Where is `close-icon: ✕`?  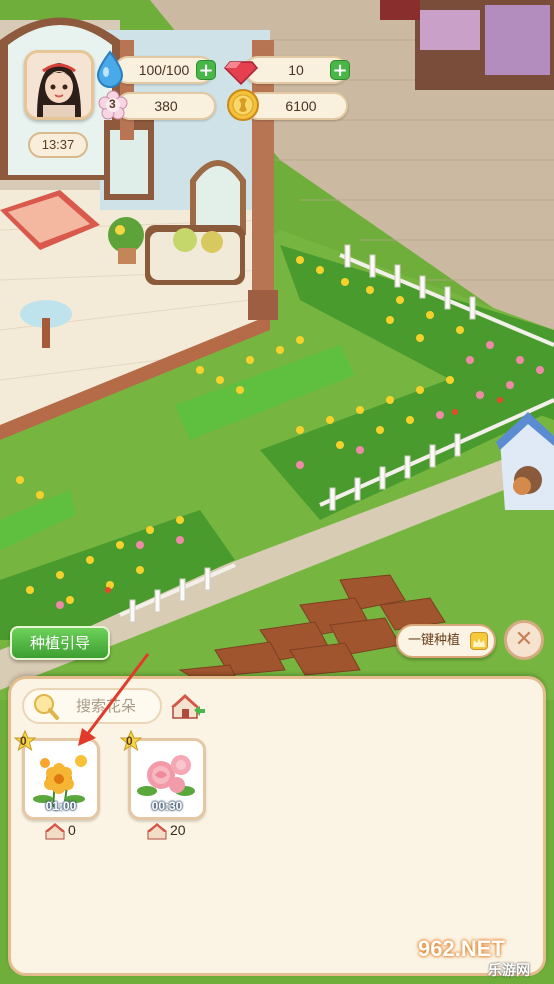
close-icon: ✕ is located at coordinates (524, 639).